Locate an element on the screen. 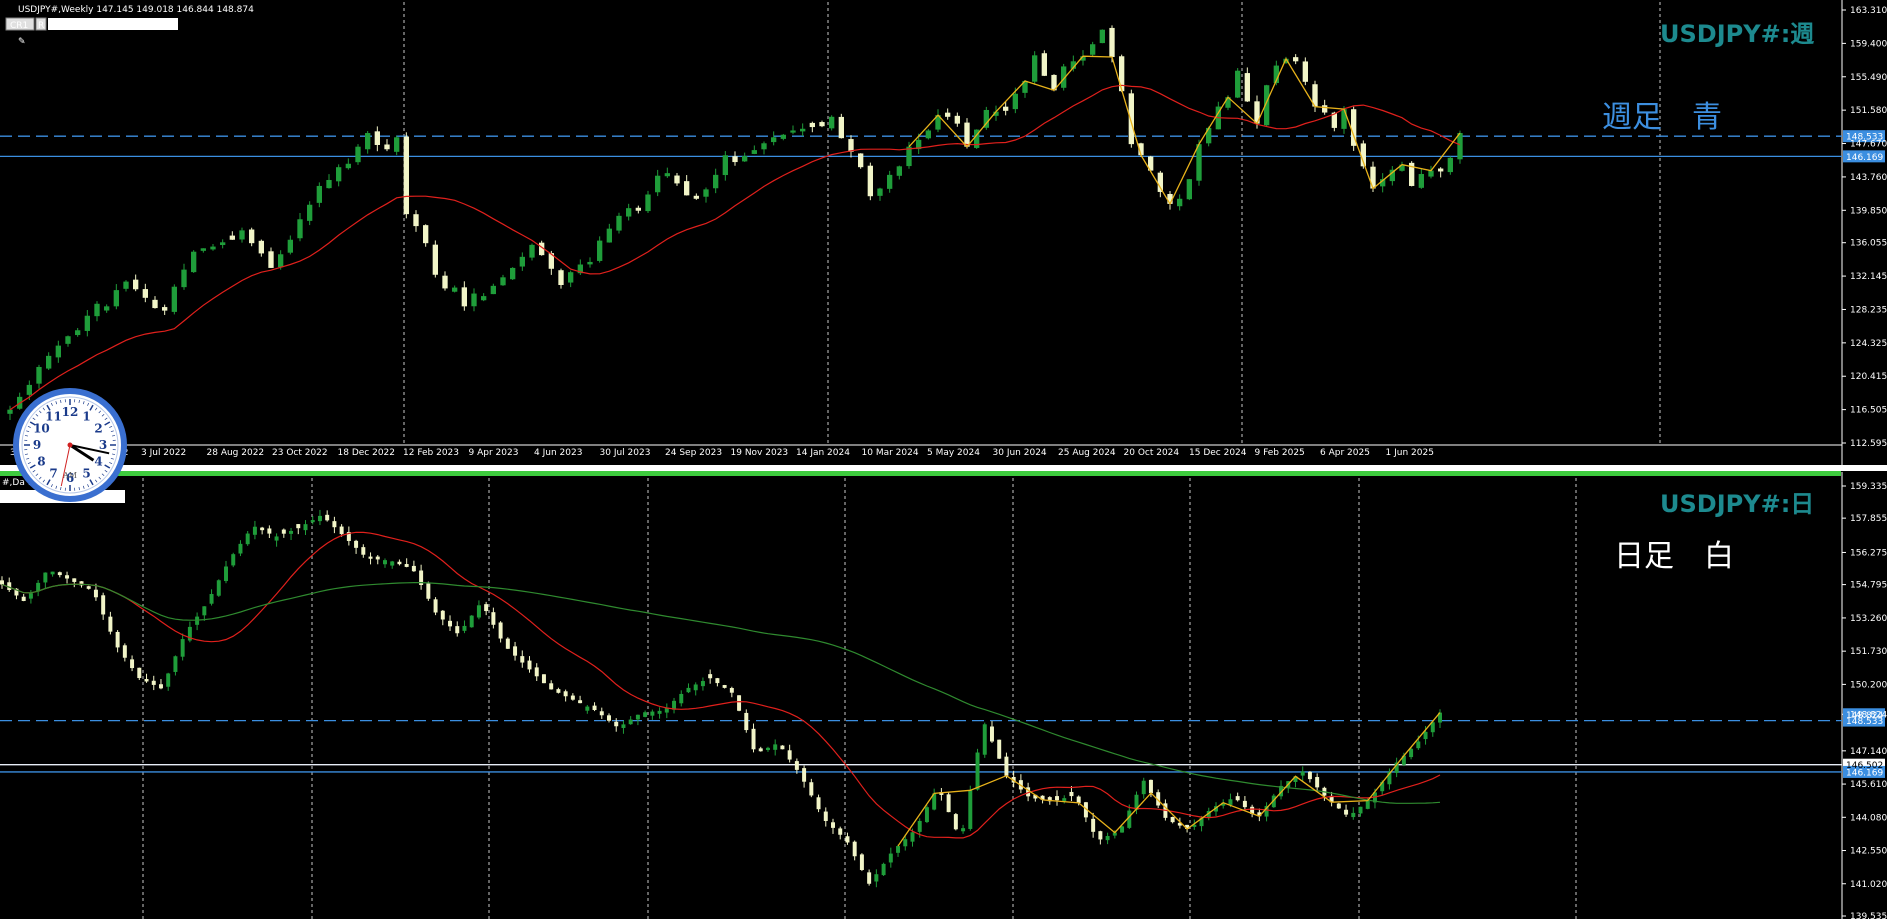  chart-title-daily: USDJPY#:日 is located at coordinates (1737, 504).